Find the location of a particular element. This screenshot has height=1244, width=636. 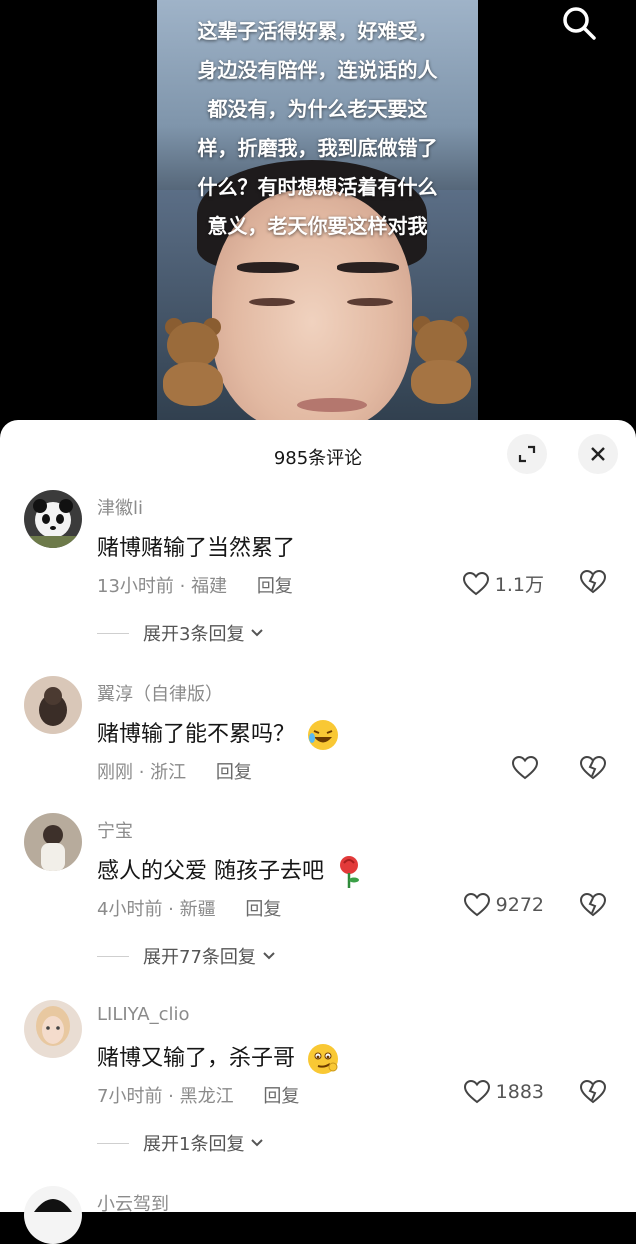

comment-time: 13小时前 is located at coordinates (135, 586).